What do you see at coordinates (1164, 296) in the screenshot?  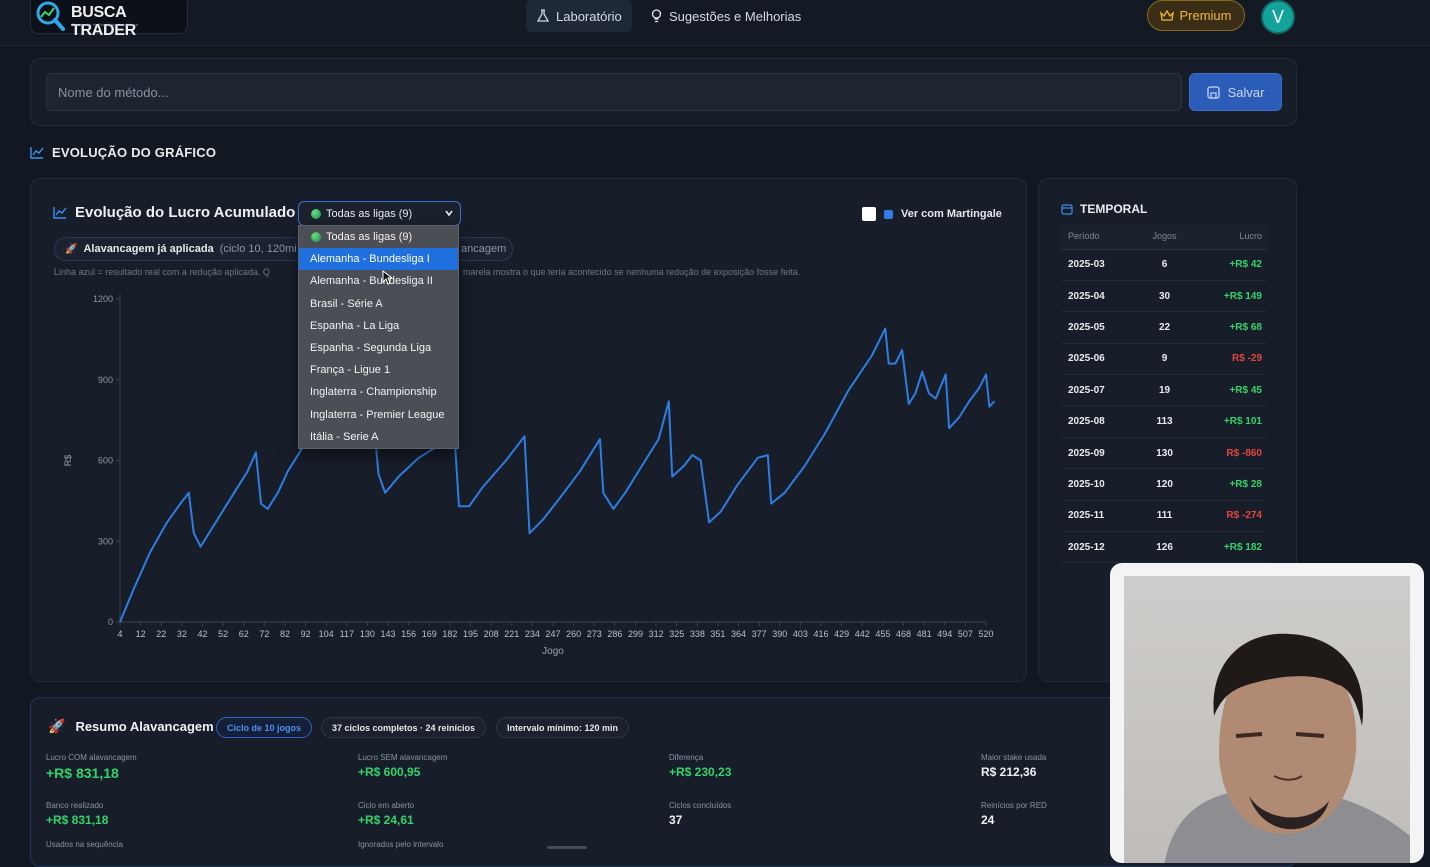 I see `row-jogos: 30` at bounding box center [1164, 296].